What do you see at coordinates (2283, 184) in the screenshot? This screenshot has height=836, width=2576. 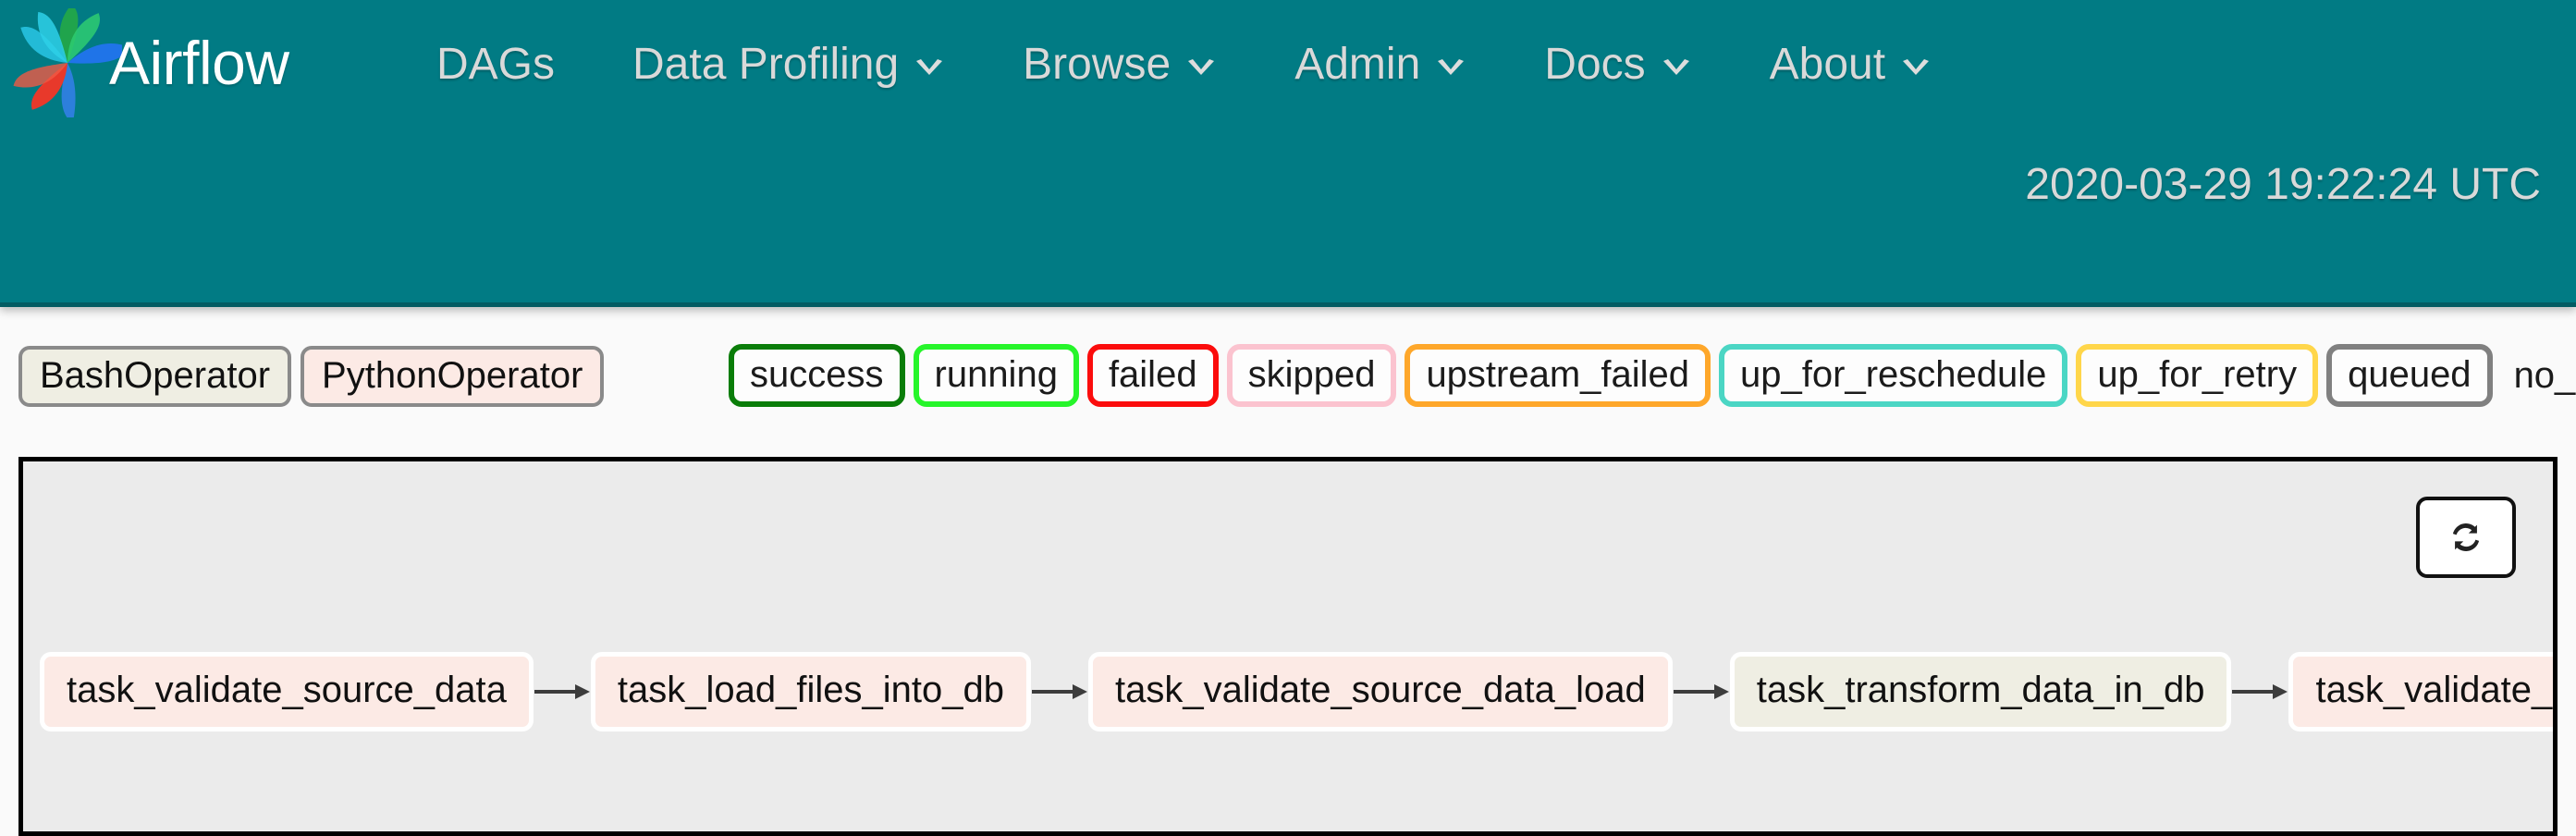 I see `utc-clock: 2020-03-29 19:22:24 UTC` at bounding box center [2283, 184].